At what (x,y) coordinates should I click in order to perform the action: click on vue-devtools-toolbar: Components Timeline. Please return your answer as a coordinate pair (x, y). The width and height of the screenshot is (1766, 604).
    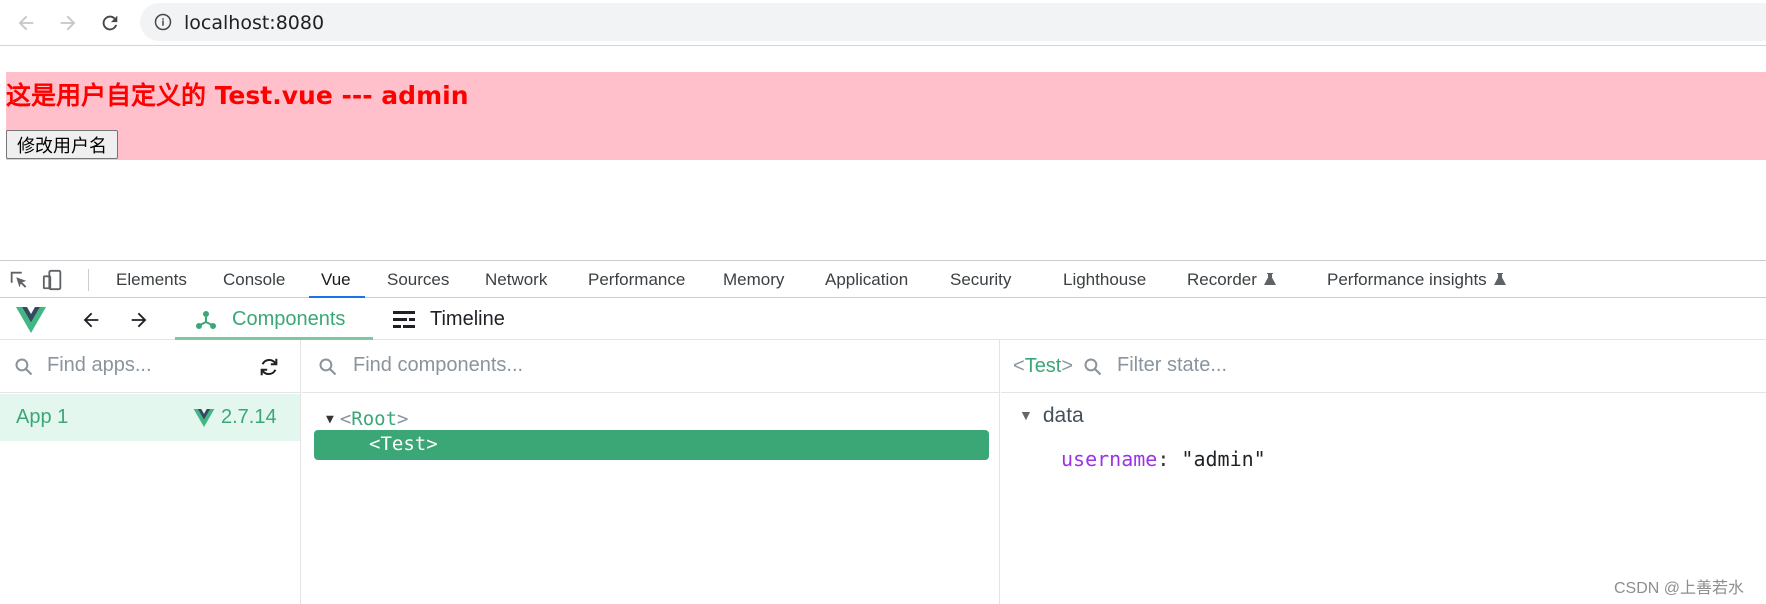
    Looking at the image, I should click on (883, 319).